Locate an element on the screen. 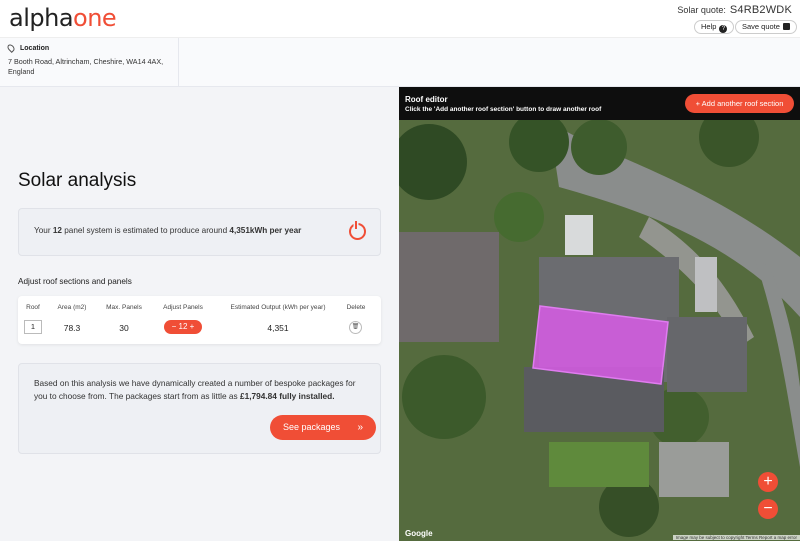  roof-number-input: 1 is located at coordinates (33, 327).